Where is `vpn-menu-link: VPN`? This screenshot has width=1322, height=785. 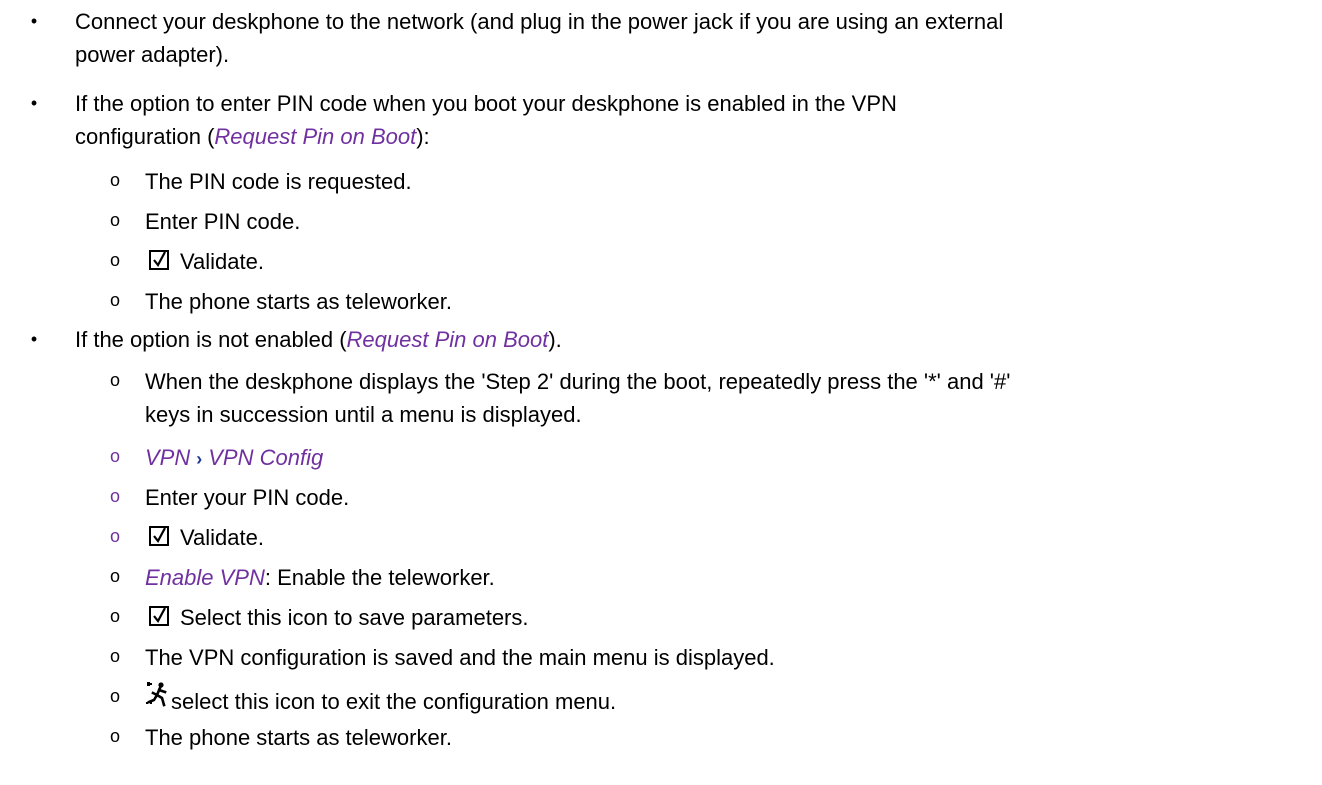
vpn-menu-link: VPN is located at coordinates (168, 457).